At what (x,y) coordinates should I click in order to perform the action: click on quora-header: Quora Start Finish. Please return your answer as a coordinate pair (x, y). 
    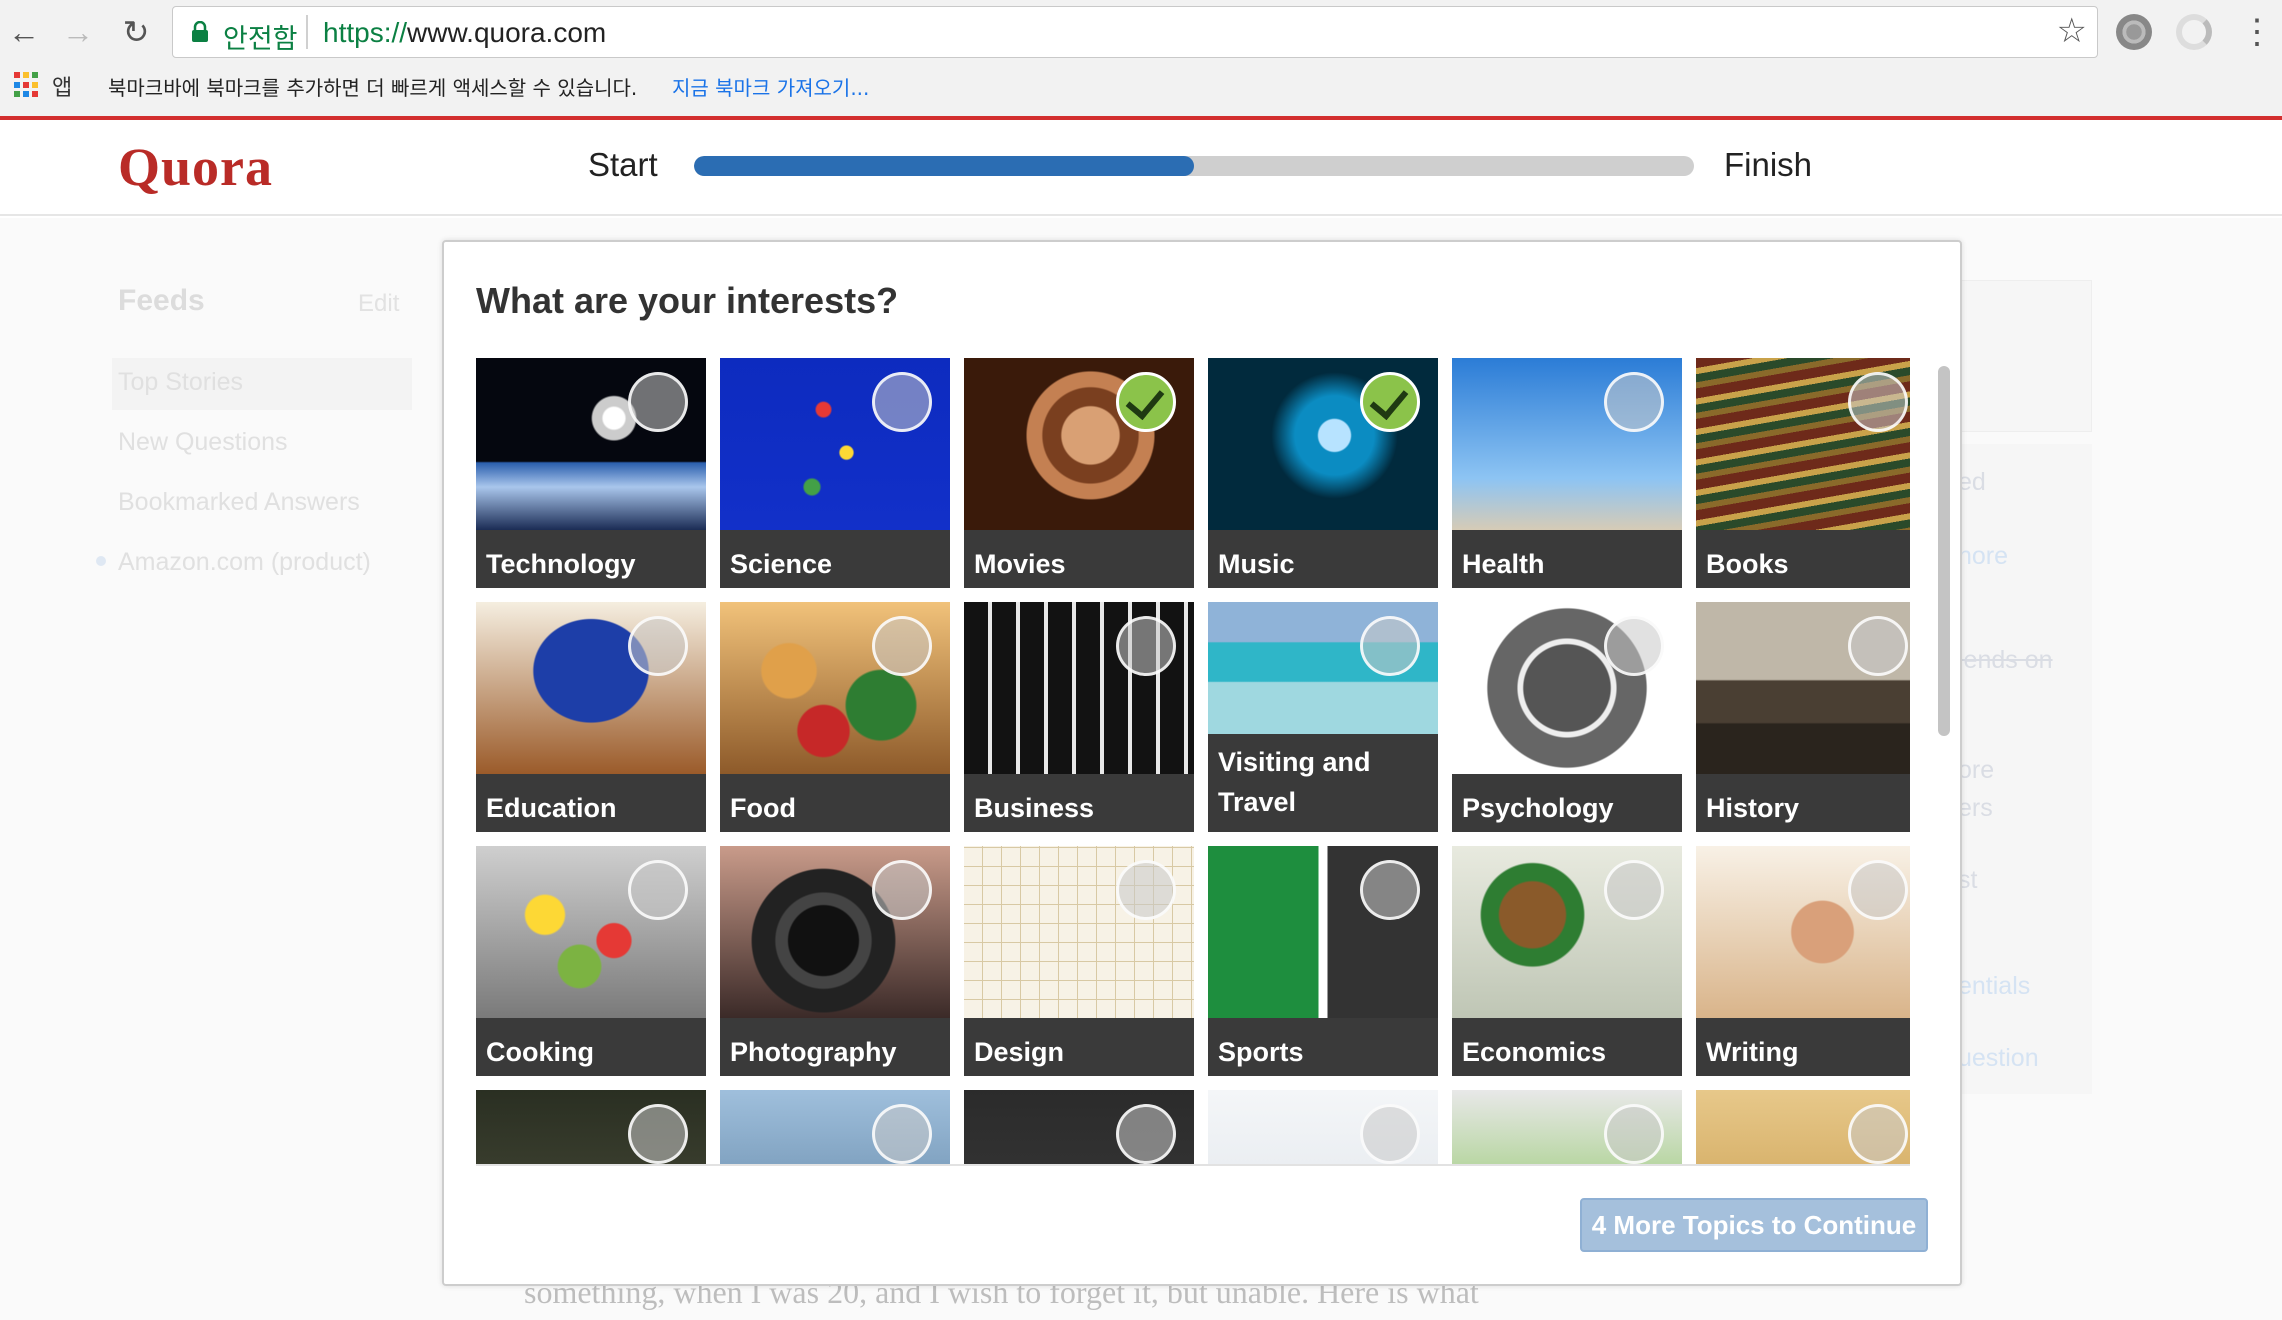
    Looking at the image, I should click on (1141, 168).